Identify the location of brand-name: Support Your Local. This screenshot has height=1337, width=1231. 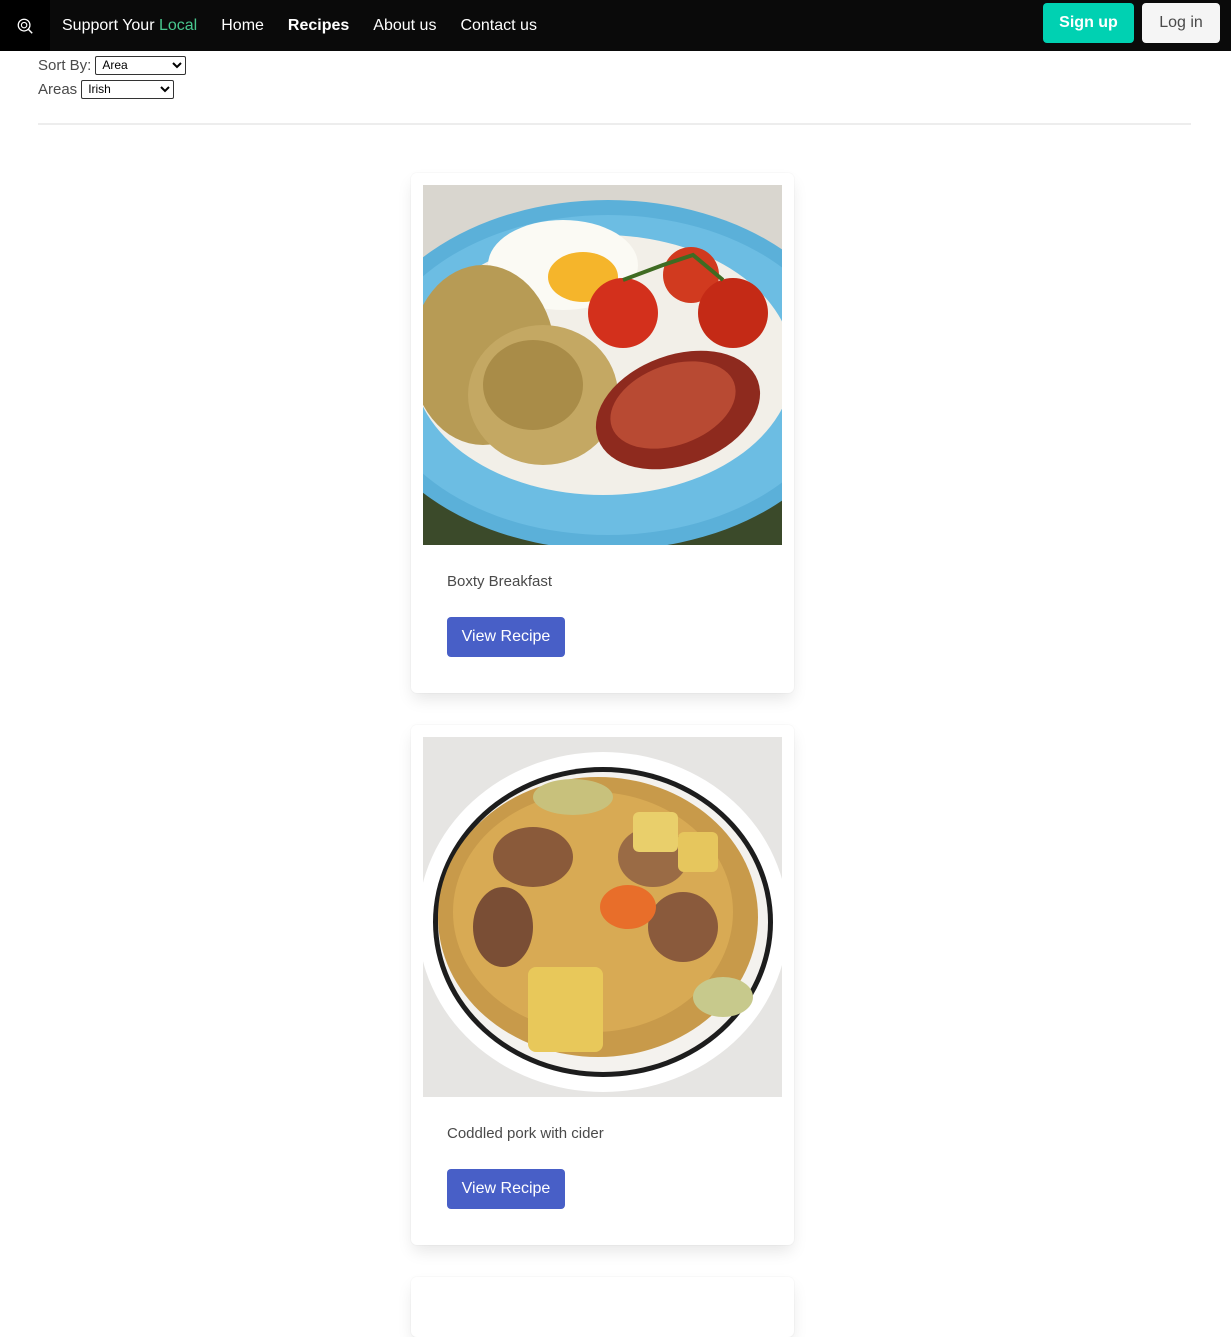
(129, 26).